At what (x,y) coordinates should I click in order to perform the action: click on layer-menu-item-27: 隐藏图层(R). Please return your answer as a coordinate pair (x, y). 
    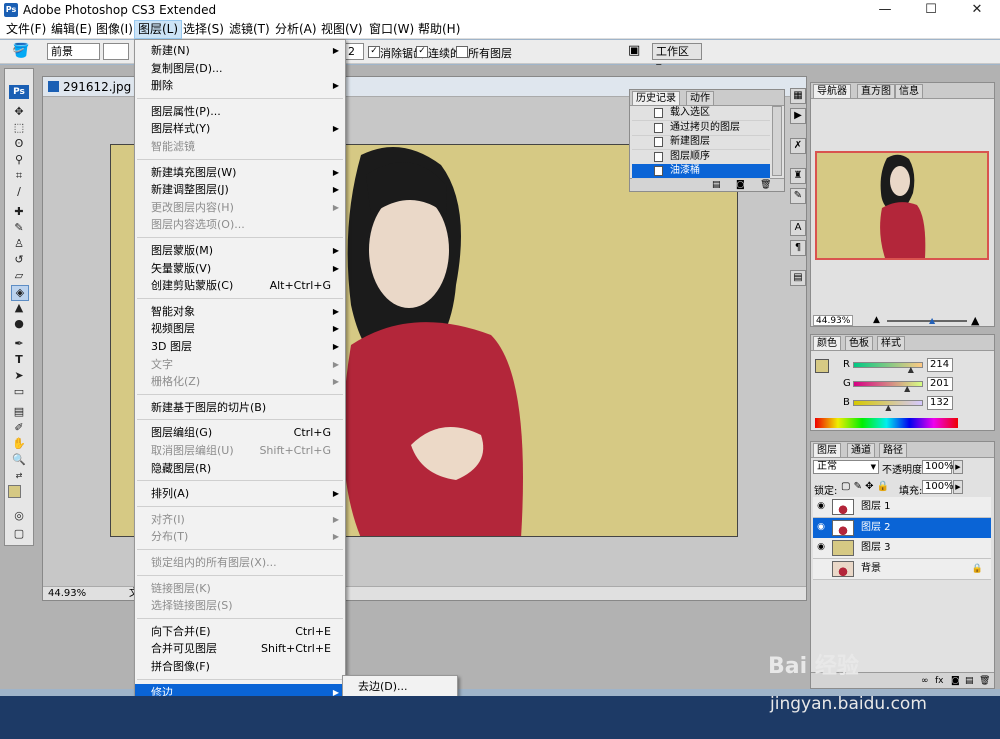
    Looking at the image, I should click on (240, 468).